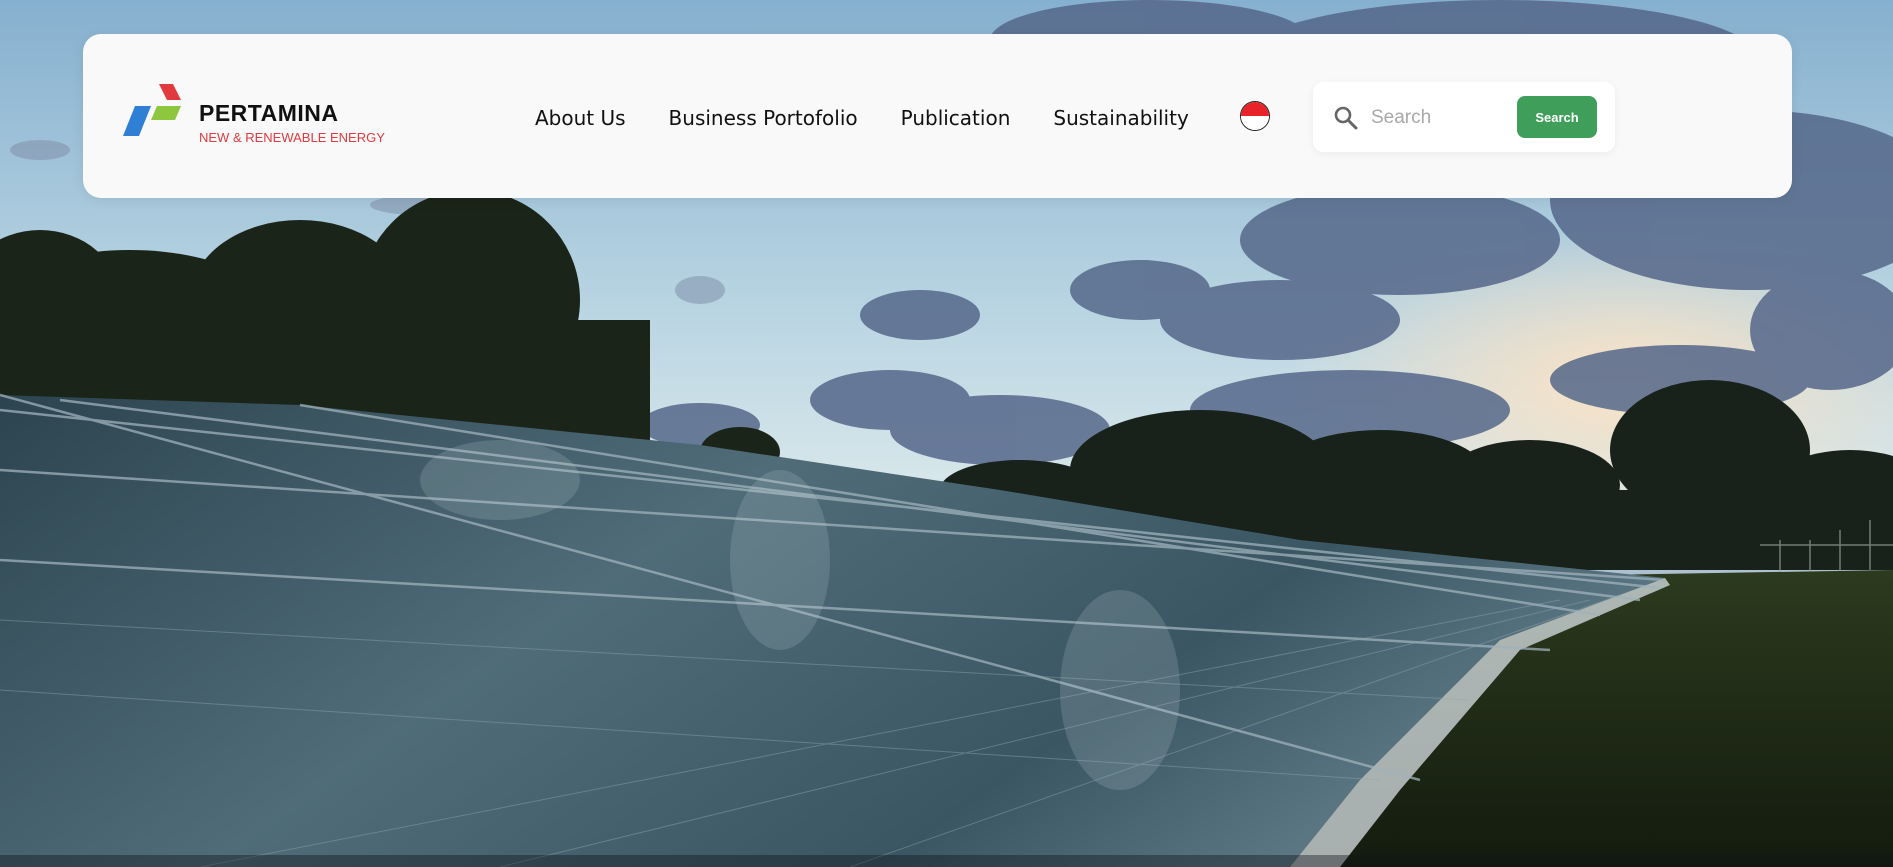 The height and width of the screenshot is (867, 1893). Describe the element at coordinates (1441, 118) in the screenshot. I see `search-input` at that location.